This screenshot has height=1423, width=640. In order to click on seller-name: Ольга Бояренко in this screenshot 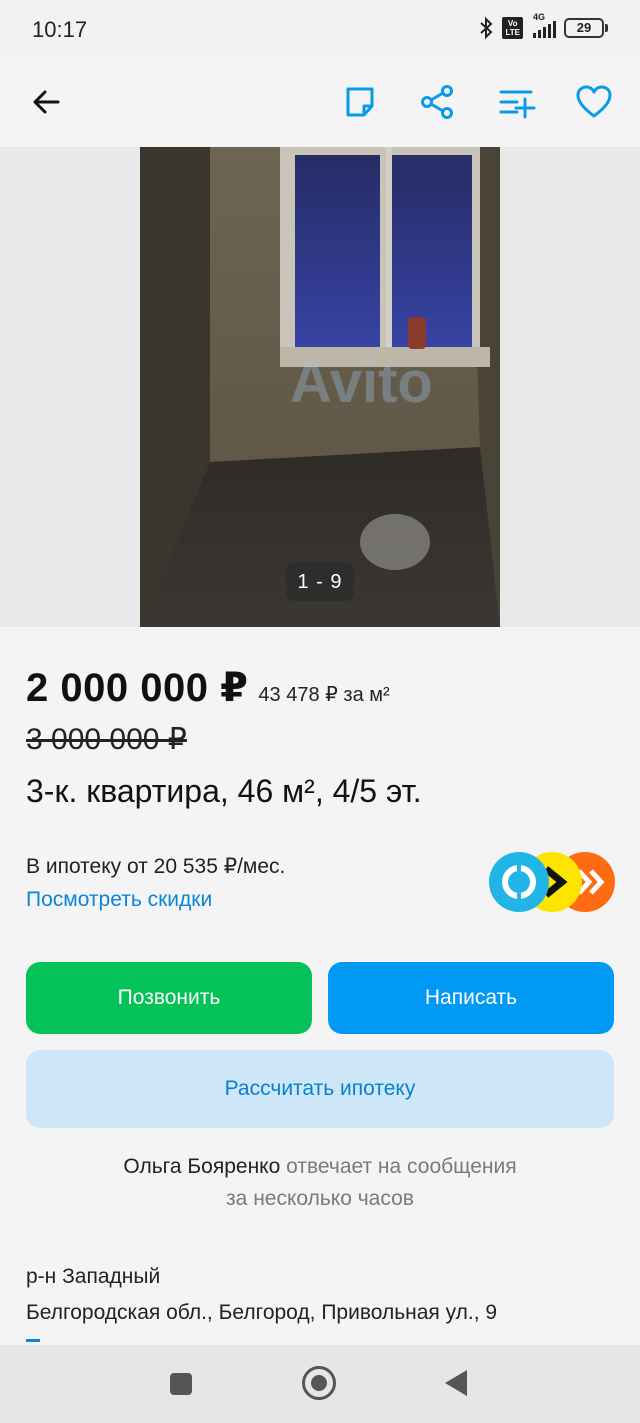, I will do `click(201, 1166)`.